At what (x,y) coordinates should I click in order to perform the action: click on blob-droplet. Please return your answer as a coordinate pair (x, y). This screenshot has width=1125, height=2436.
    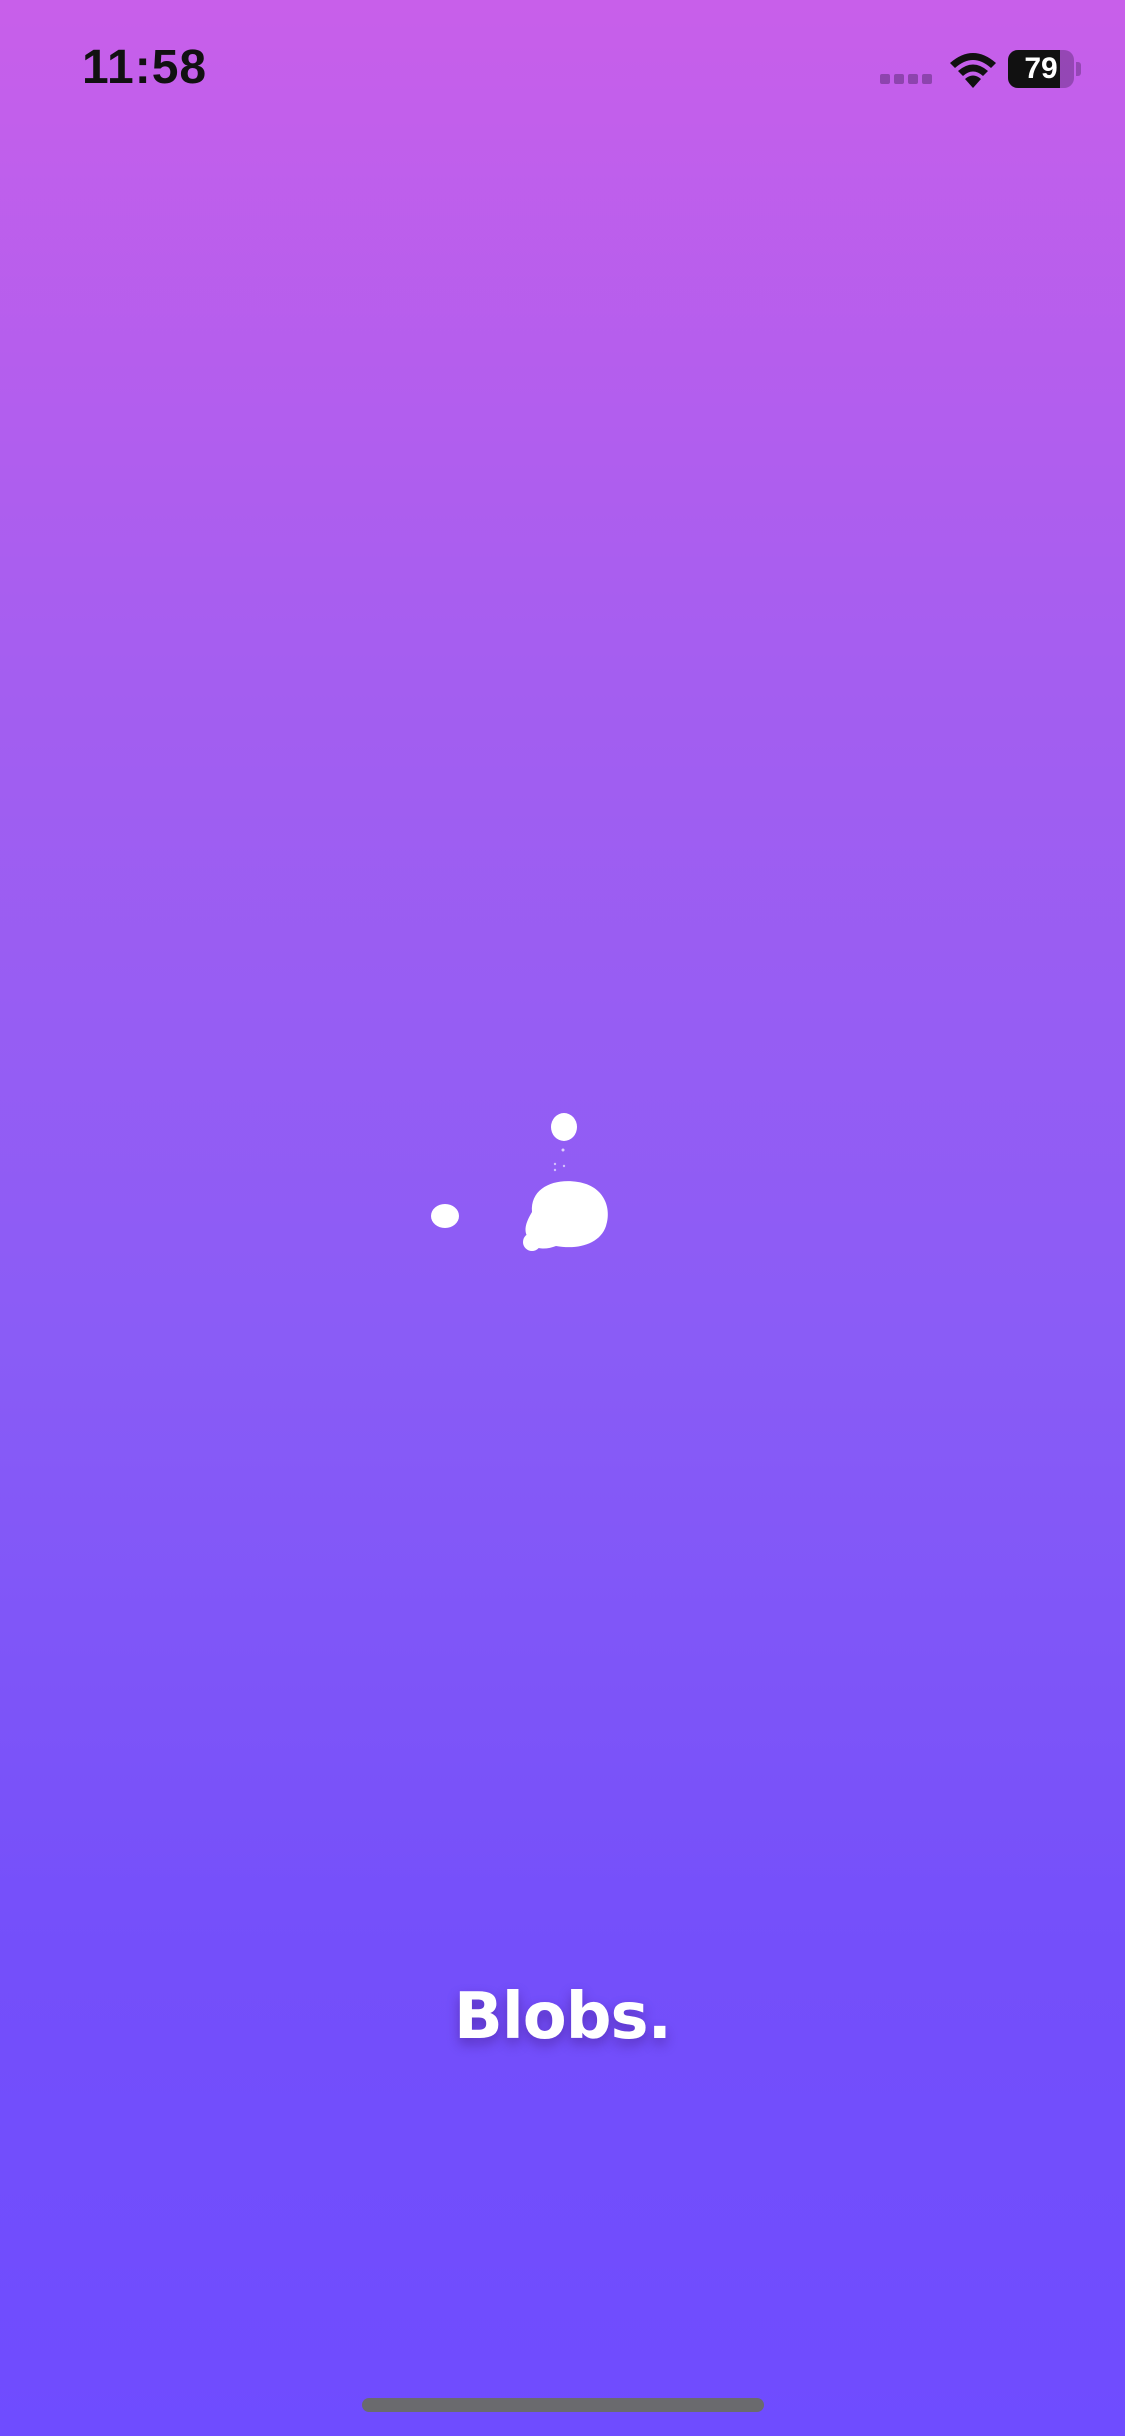
    Looking at the image, I should click on (532, 1242).